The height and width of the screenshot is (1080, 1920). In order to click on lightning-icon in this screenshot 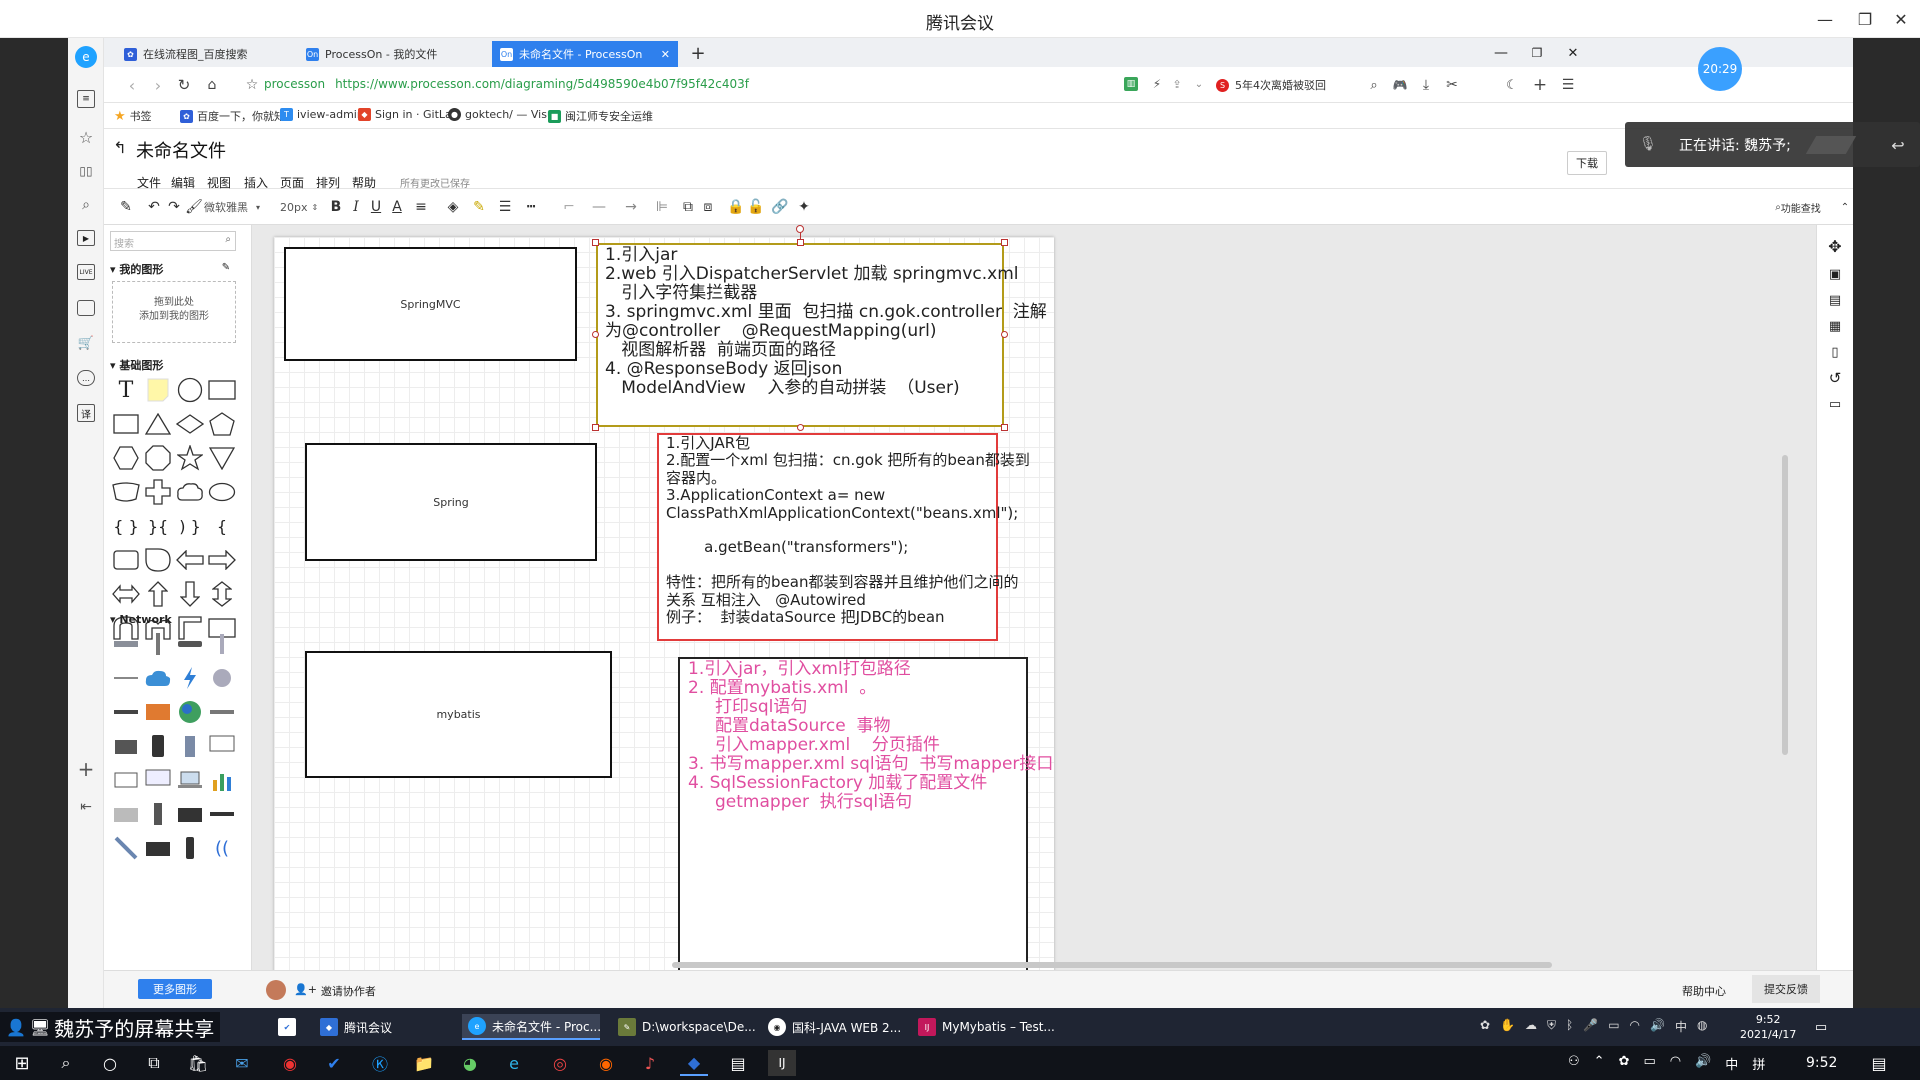, I will do `click(190, 678)`.